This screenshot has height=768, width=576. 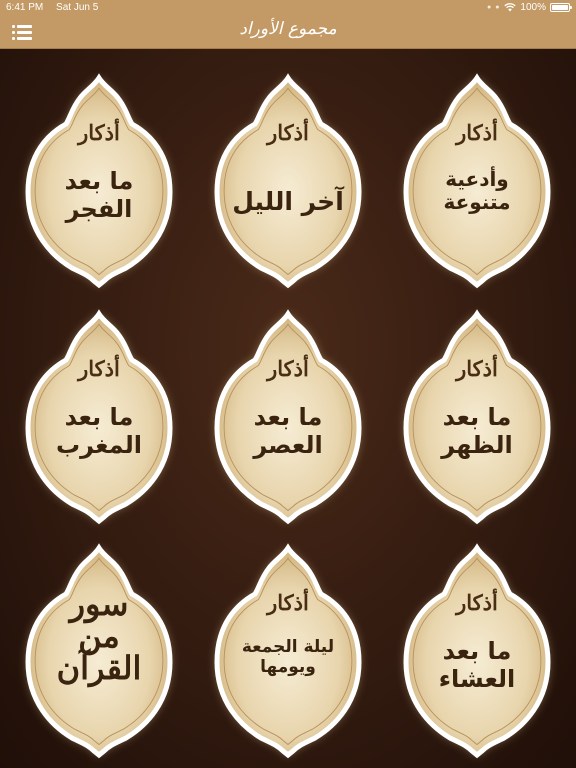 What do you see at coordinates (288, 8) in the screenshot?
I see `status-bar: 6:41 PM Sat Jun 5 ● ● 100%` at bounding box center [288, 8].